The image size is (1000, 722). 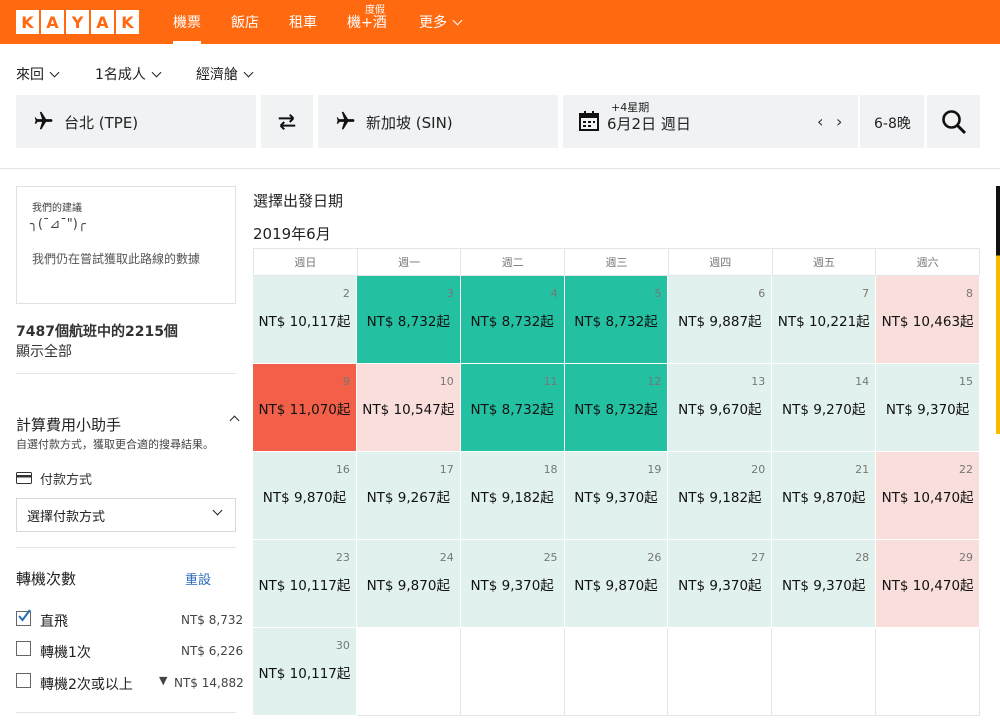 What do you see at coordinates (969, 293) in the screenshot?
I see `day-number: 8` at bounding box center [969, 293].